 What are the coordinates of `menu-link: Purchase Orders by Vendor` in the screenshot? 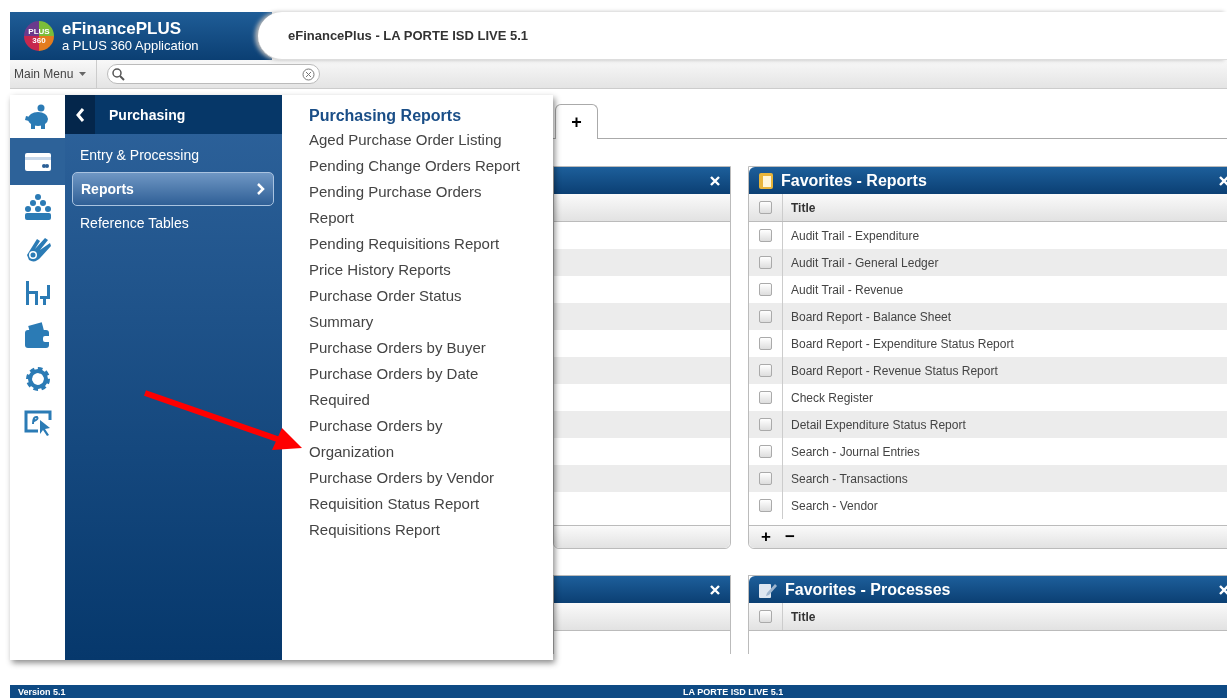 It's located at (416, 478).